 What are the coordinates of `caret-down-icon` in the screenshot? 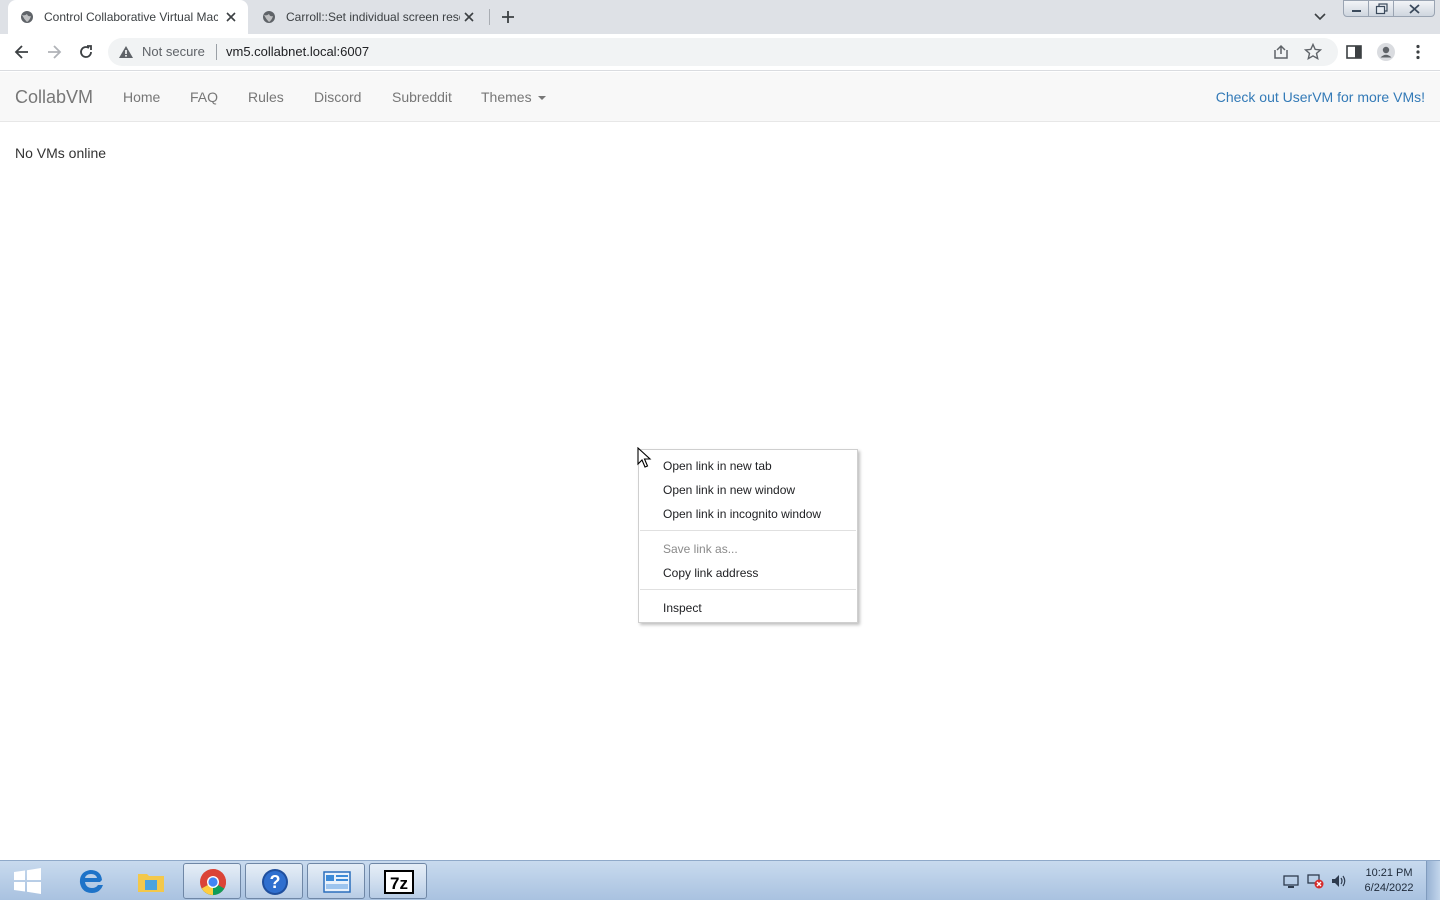 It's located at (541, 98).